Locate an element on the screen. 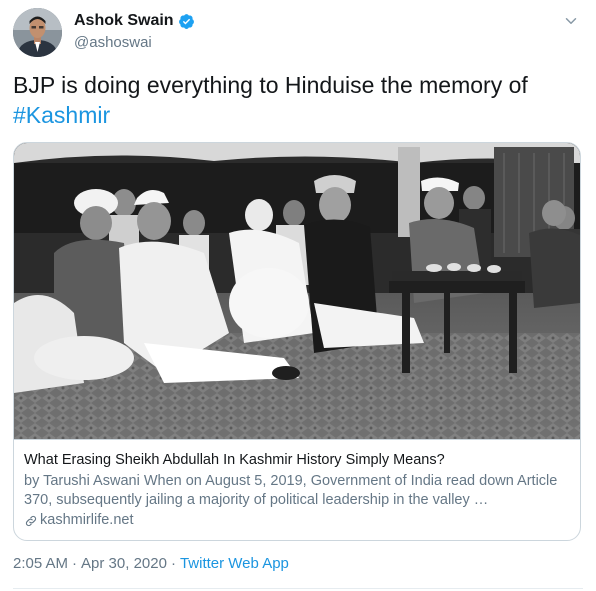 Image resolution: width=596 pixels, height=591 pixels. tweet-time: 2:05 AM is located at coordinates (40, 563).